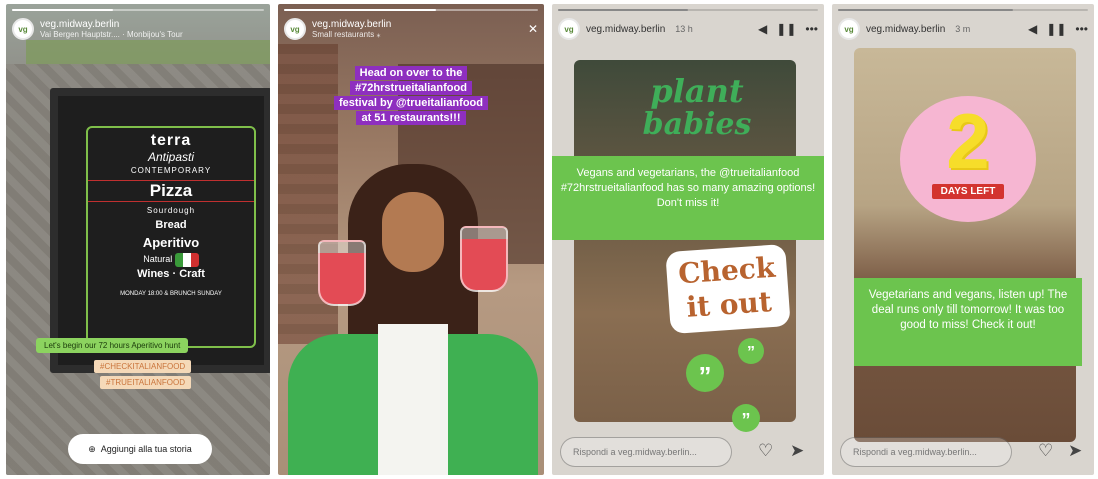 The height and width of the screenshot is (479, 1098). I want to click on post-time: 13 h, so click(684, 29).